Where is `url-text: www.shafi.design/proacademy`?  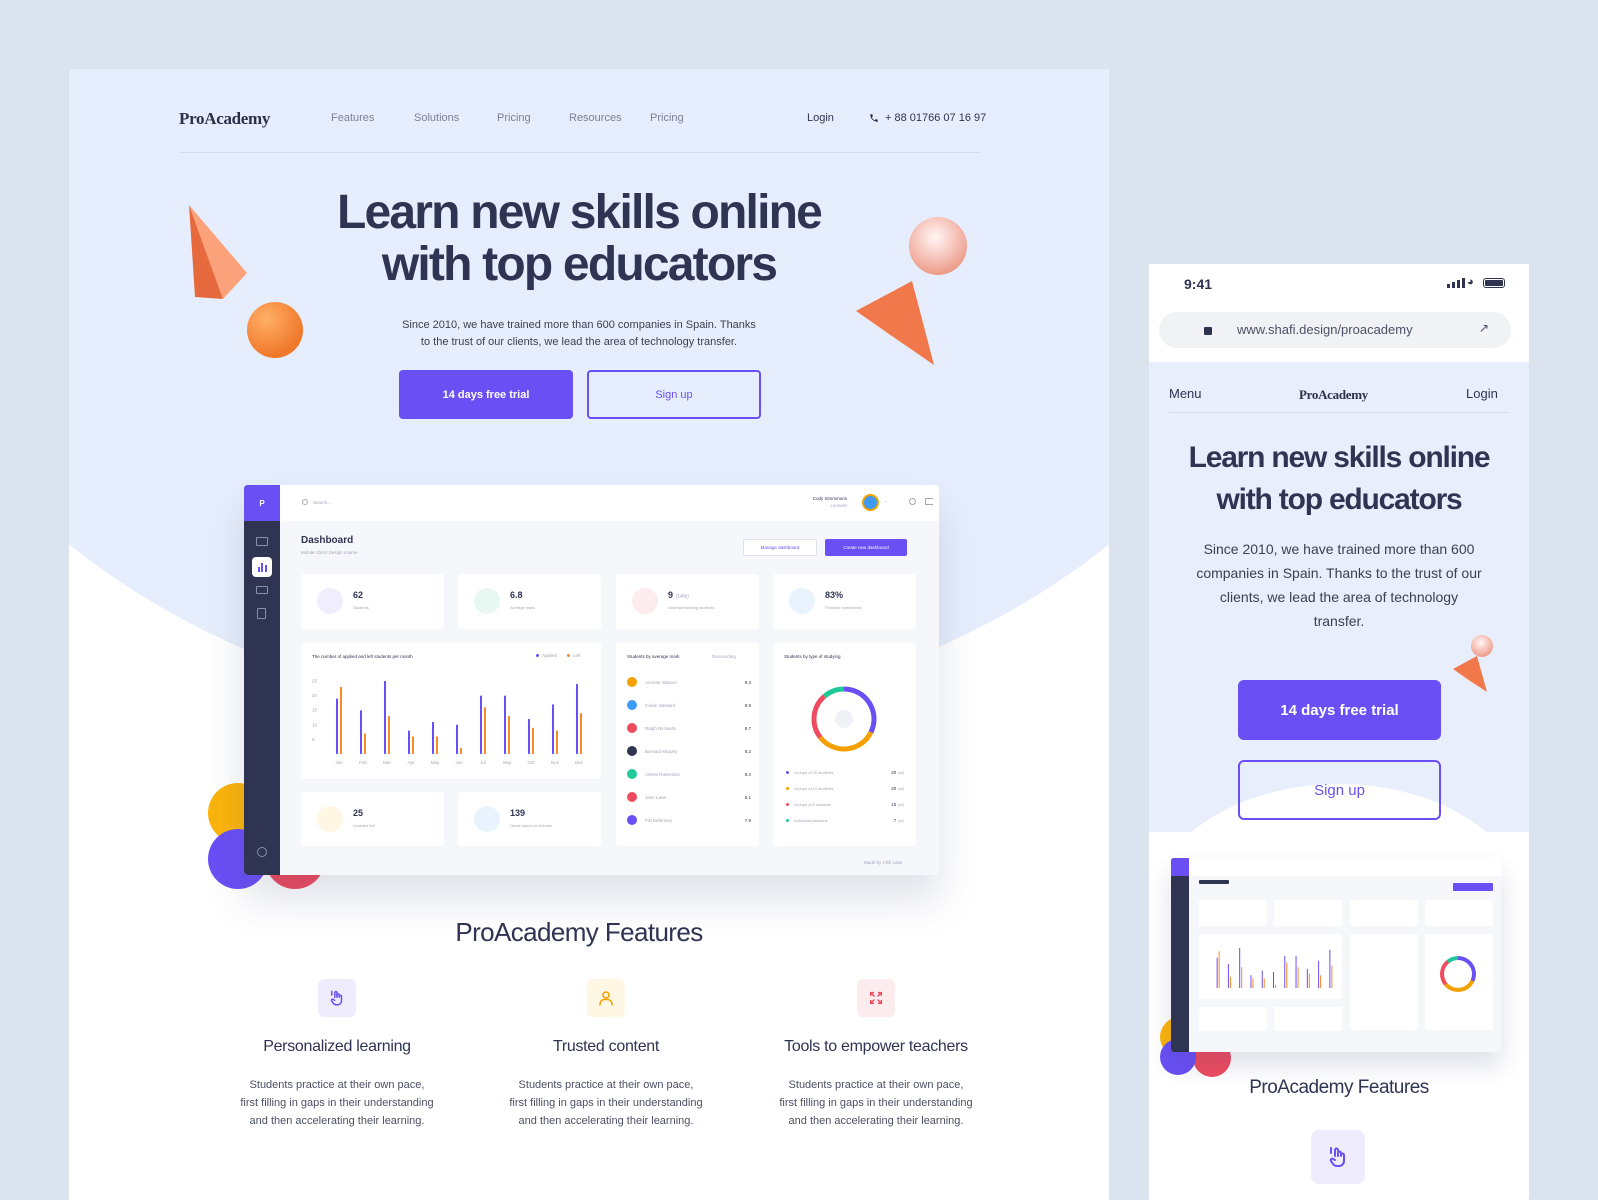
url-text: www.shafi.design/proacademy is located at coordinates (1325, 329).